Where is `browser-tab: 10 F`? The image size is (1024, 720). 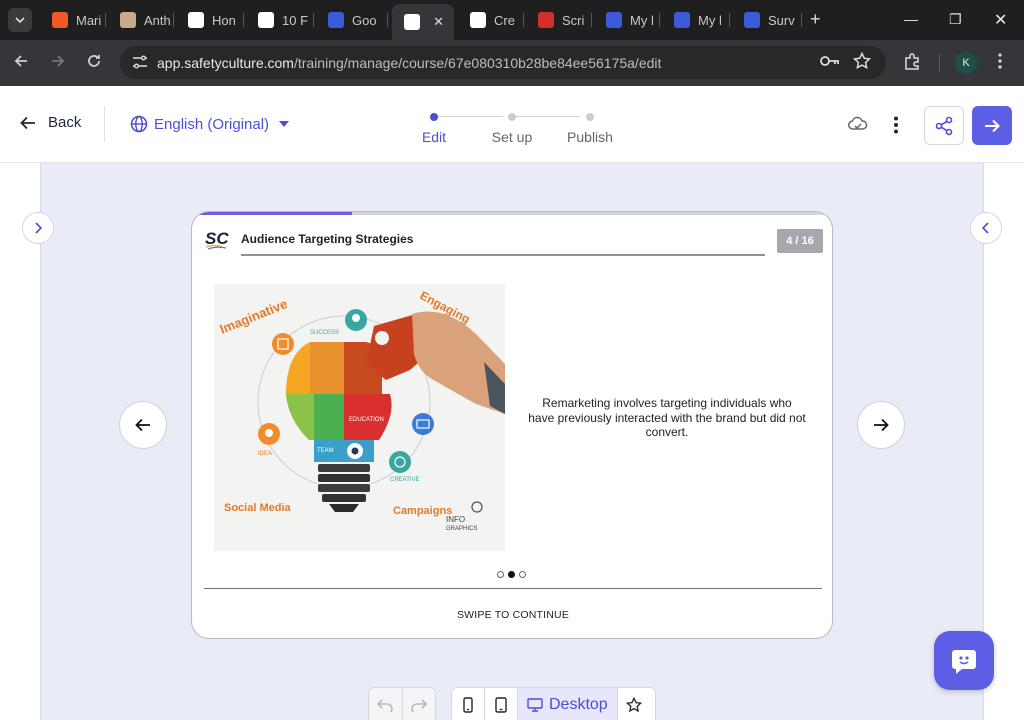 browser-tab: 10 F is located at coordinates (280, 20).